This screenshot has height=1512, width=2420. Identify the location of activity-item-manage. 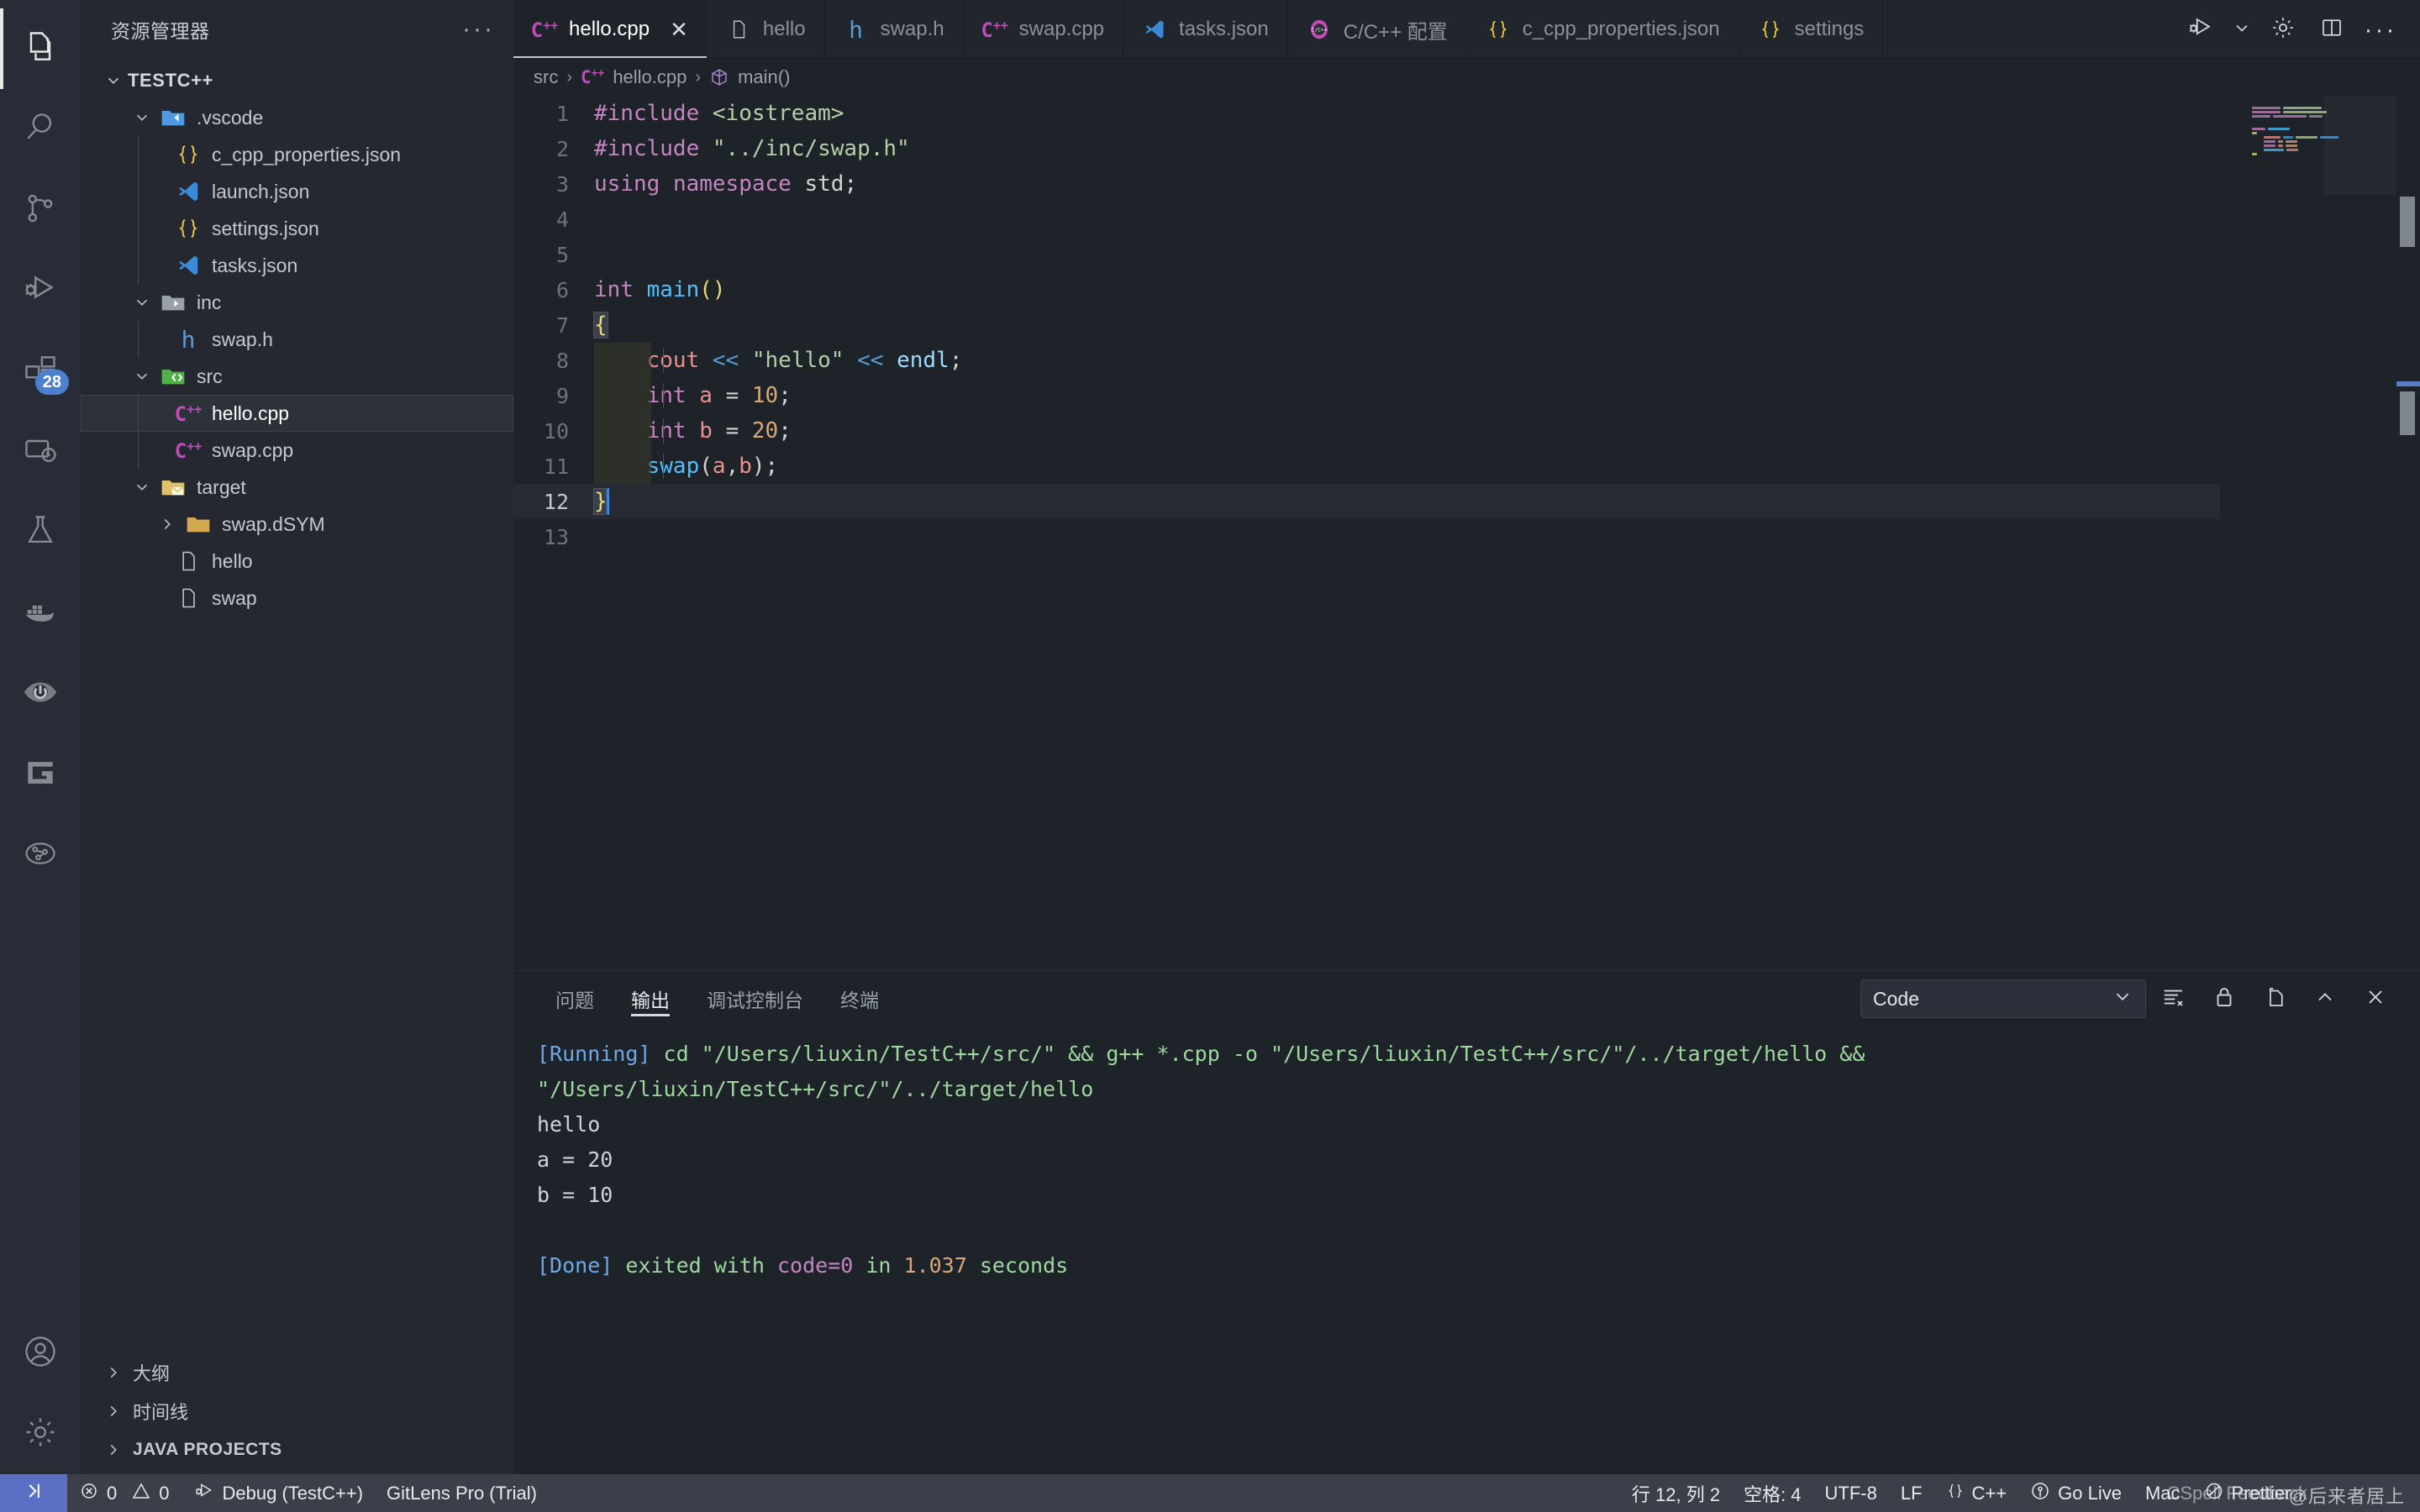
(40, 1434).